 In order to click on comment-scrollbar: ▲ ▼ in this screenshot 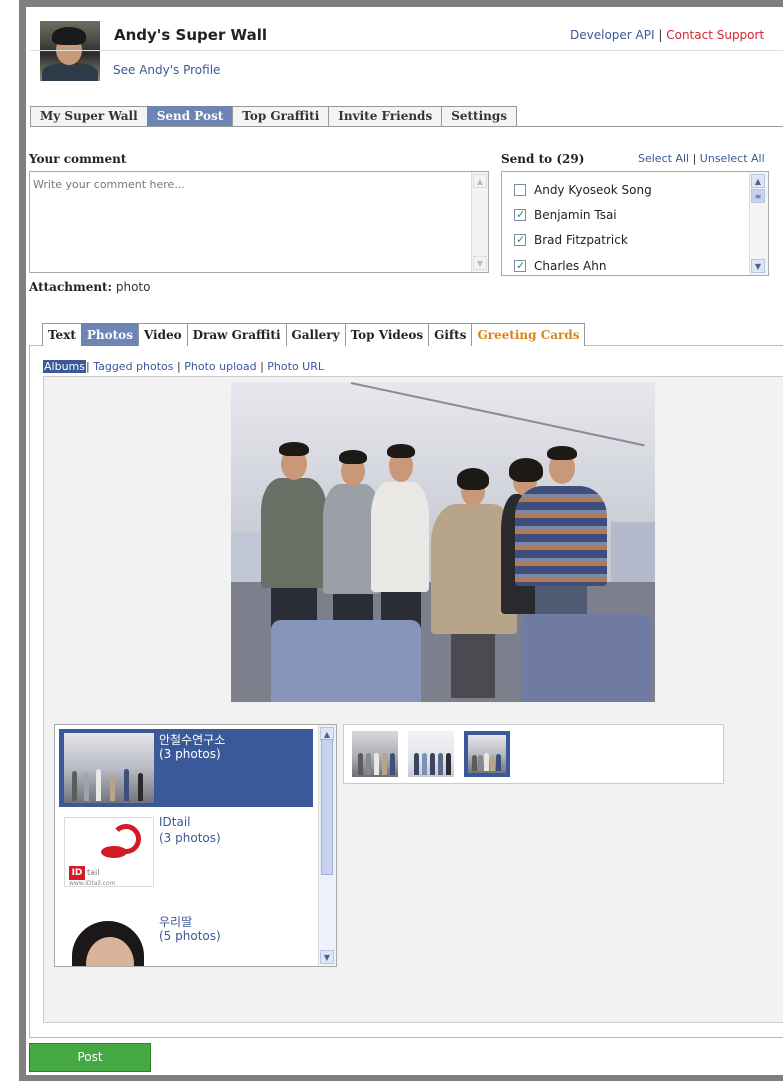, I will do `click(479, 222)`.